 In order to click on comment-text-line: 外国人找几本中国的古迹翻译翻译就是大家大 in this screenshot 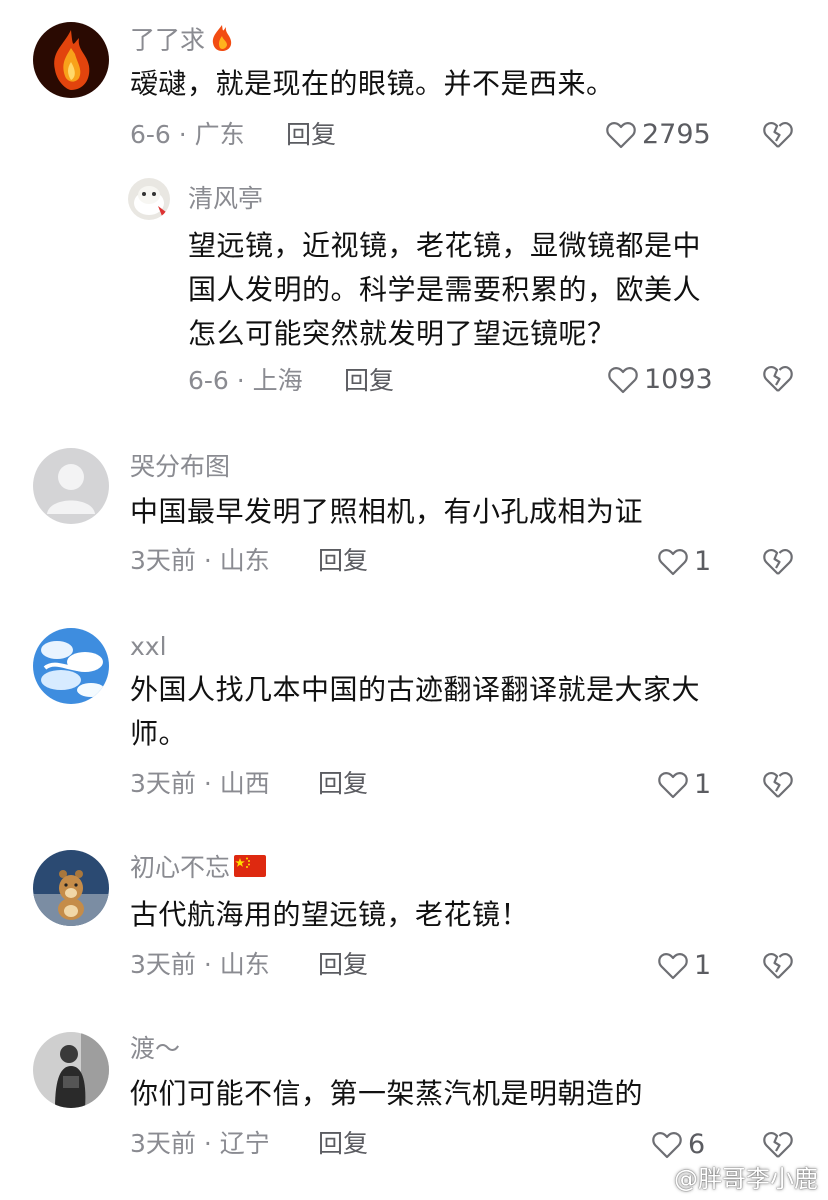, I will do `click(415, 689)`.